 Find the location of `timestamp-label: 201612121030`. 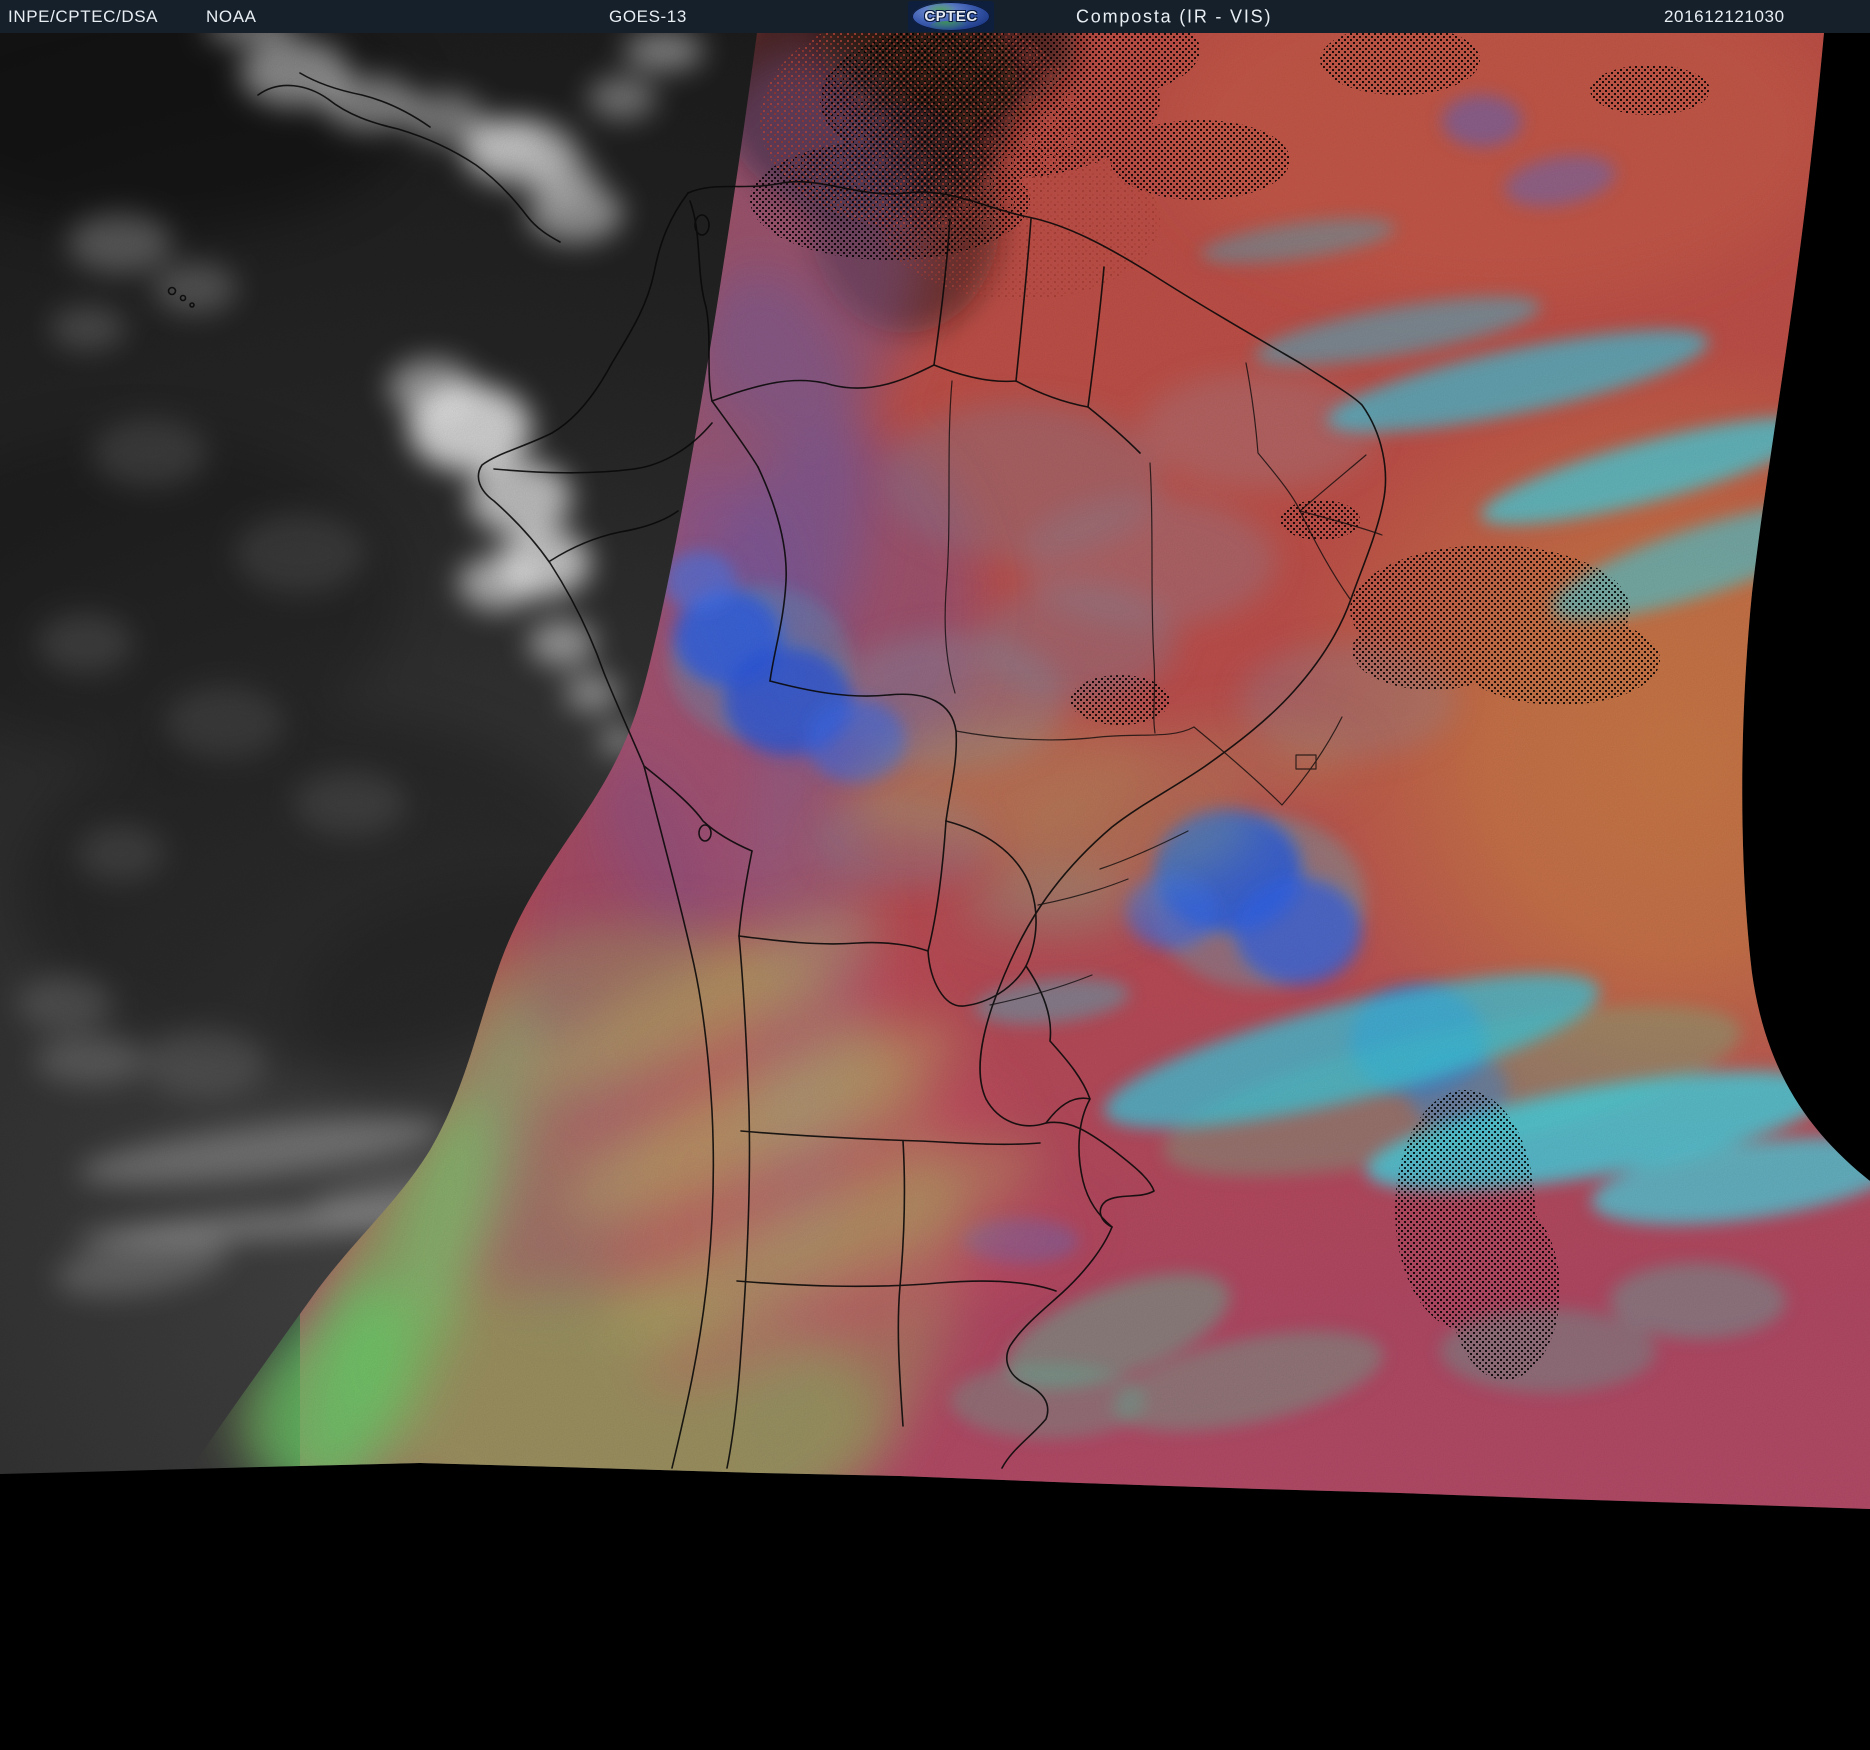

timestamp-label: 201612121030 is located at coordinates (1724, 16).